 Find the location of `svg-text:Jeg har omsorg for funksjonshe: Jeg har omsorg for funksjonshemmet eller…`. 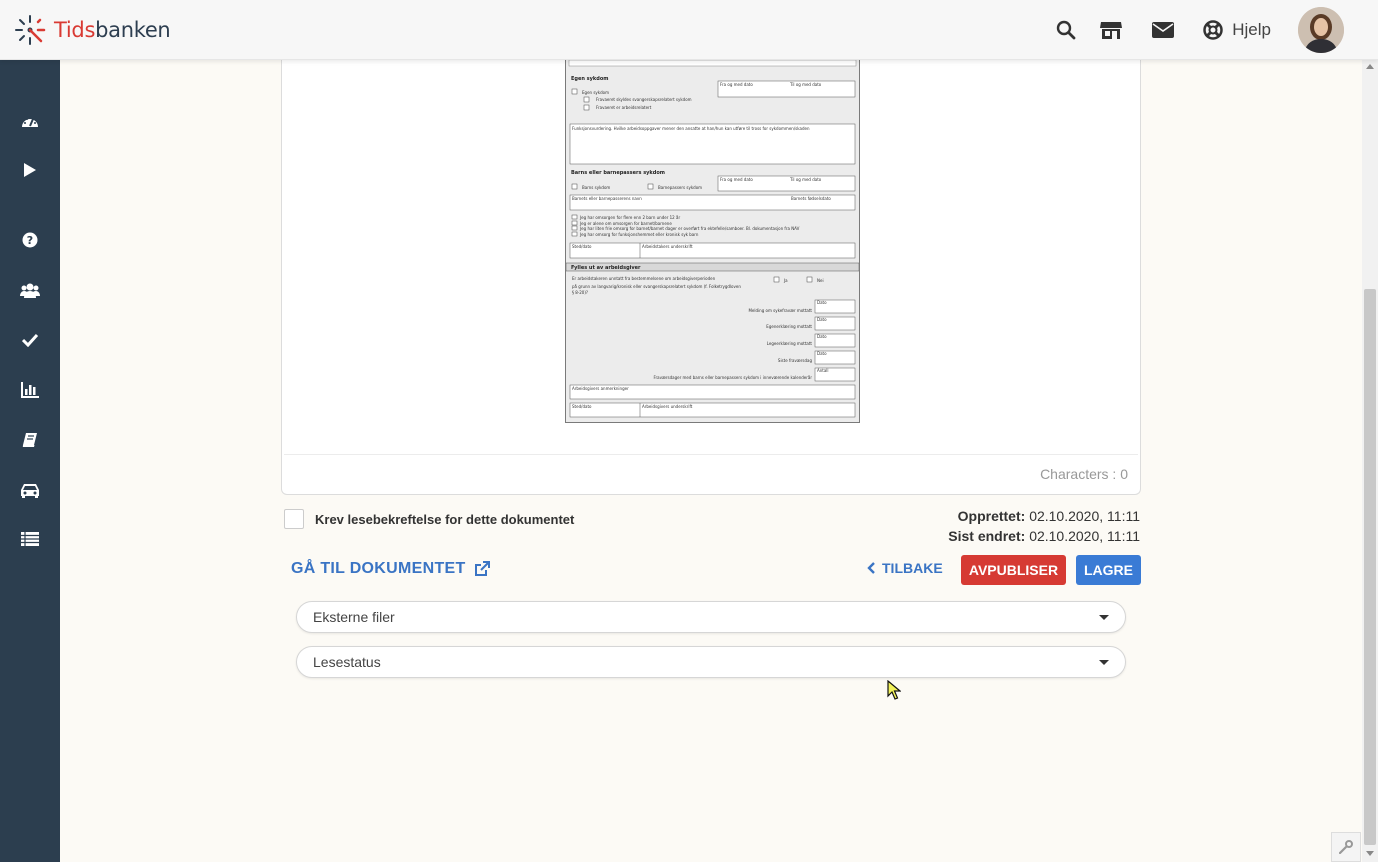

svg-text:Jeg har omsorg for funksjonshe: Jeg har omsorg for funksjonshemmet eller… is located at coordinates (639, 234).